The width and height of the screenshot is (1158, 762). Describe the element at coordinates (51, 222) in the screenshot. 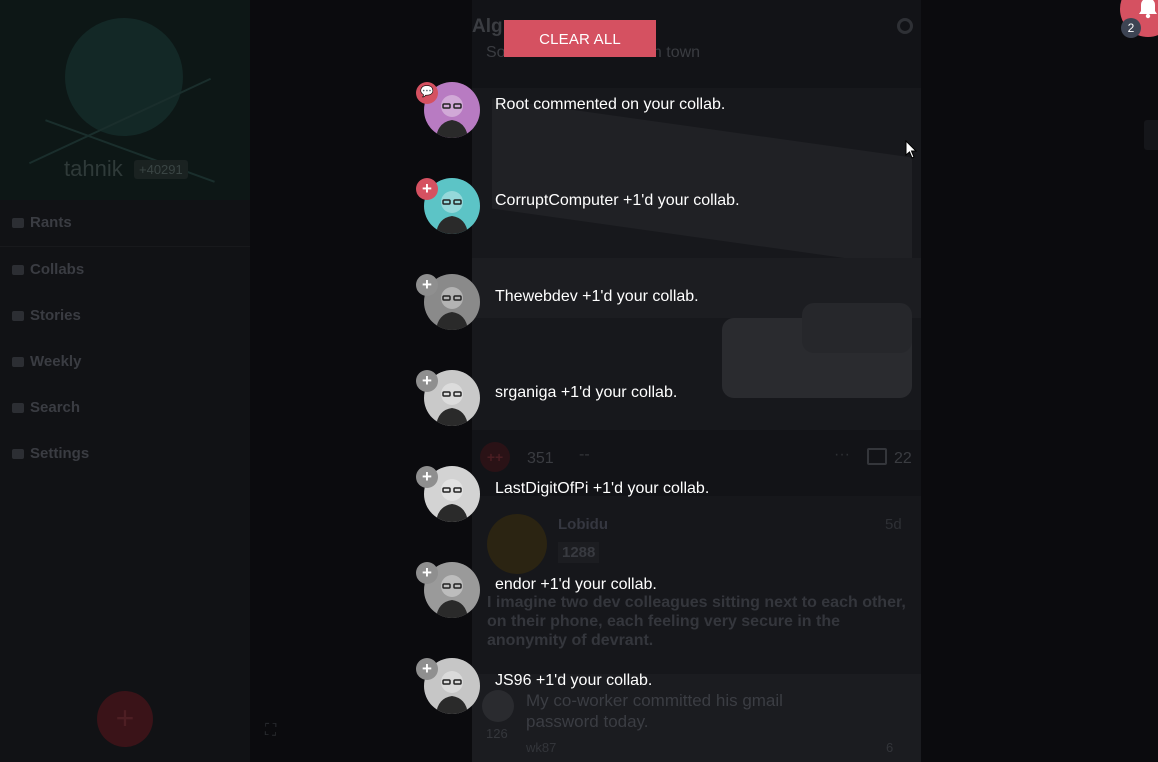

I see `sidebar-item-label: Rants` at that location.